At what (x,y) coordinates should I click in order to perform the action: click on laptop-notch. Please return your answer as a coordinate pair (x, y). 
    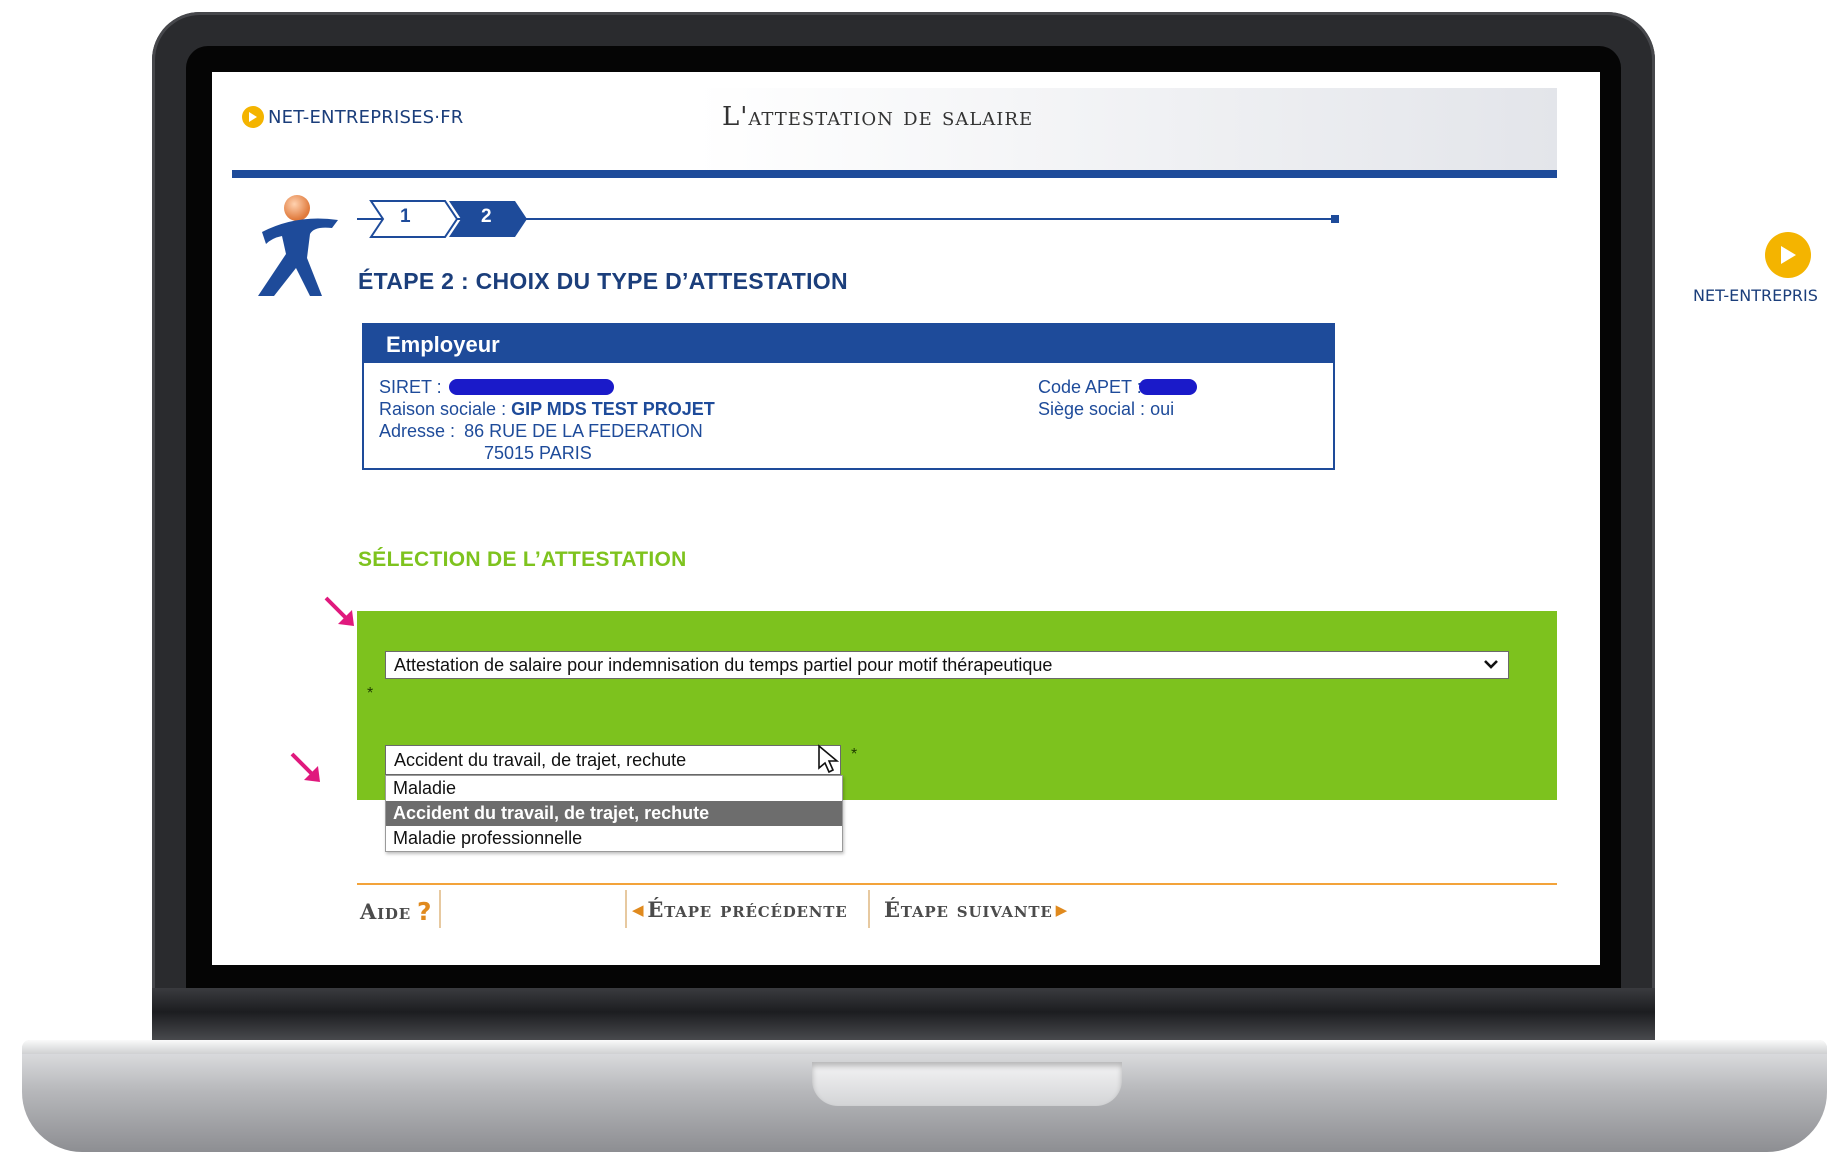
    Looking at the image, I should click on (967, 1084).